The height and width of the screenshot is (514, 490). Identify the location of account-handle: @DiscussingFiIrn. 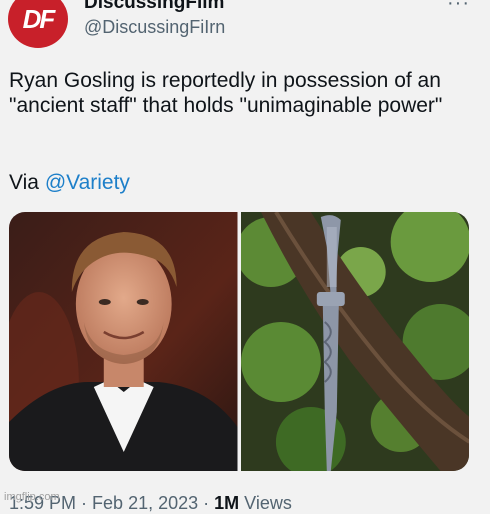
(154, 27).